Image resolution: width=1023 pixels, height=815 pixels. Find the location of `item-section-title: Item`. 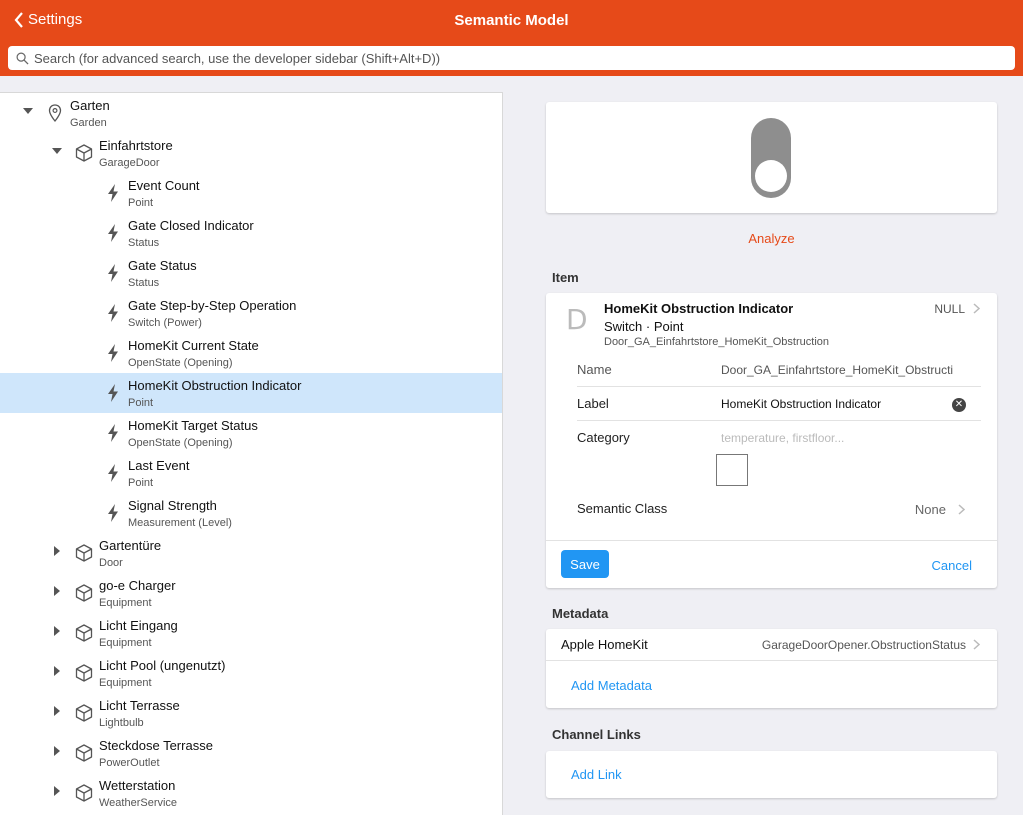

item-section-title: Item is located at coordinates (565, 277).